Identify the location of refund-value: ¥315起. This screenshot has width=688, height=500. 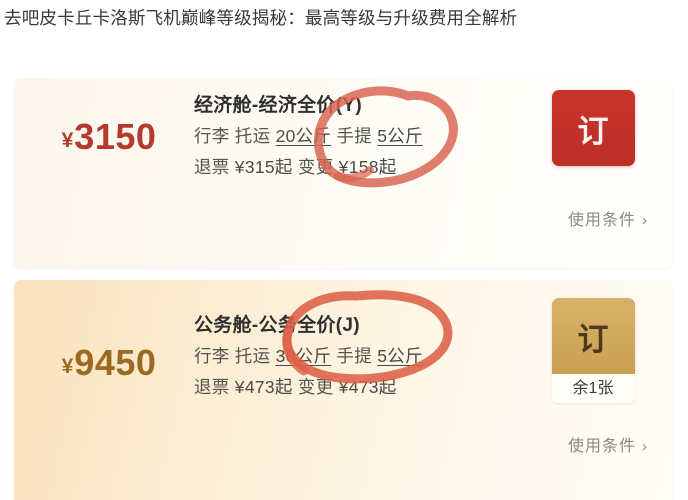
(263, 167).